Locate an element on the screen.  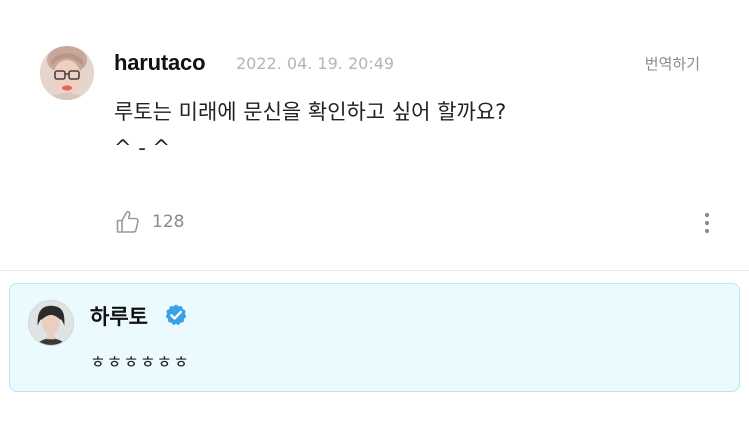
verified-badge-icon is located at coordinates (176, 315).